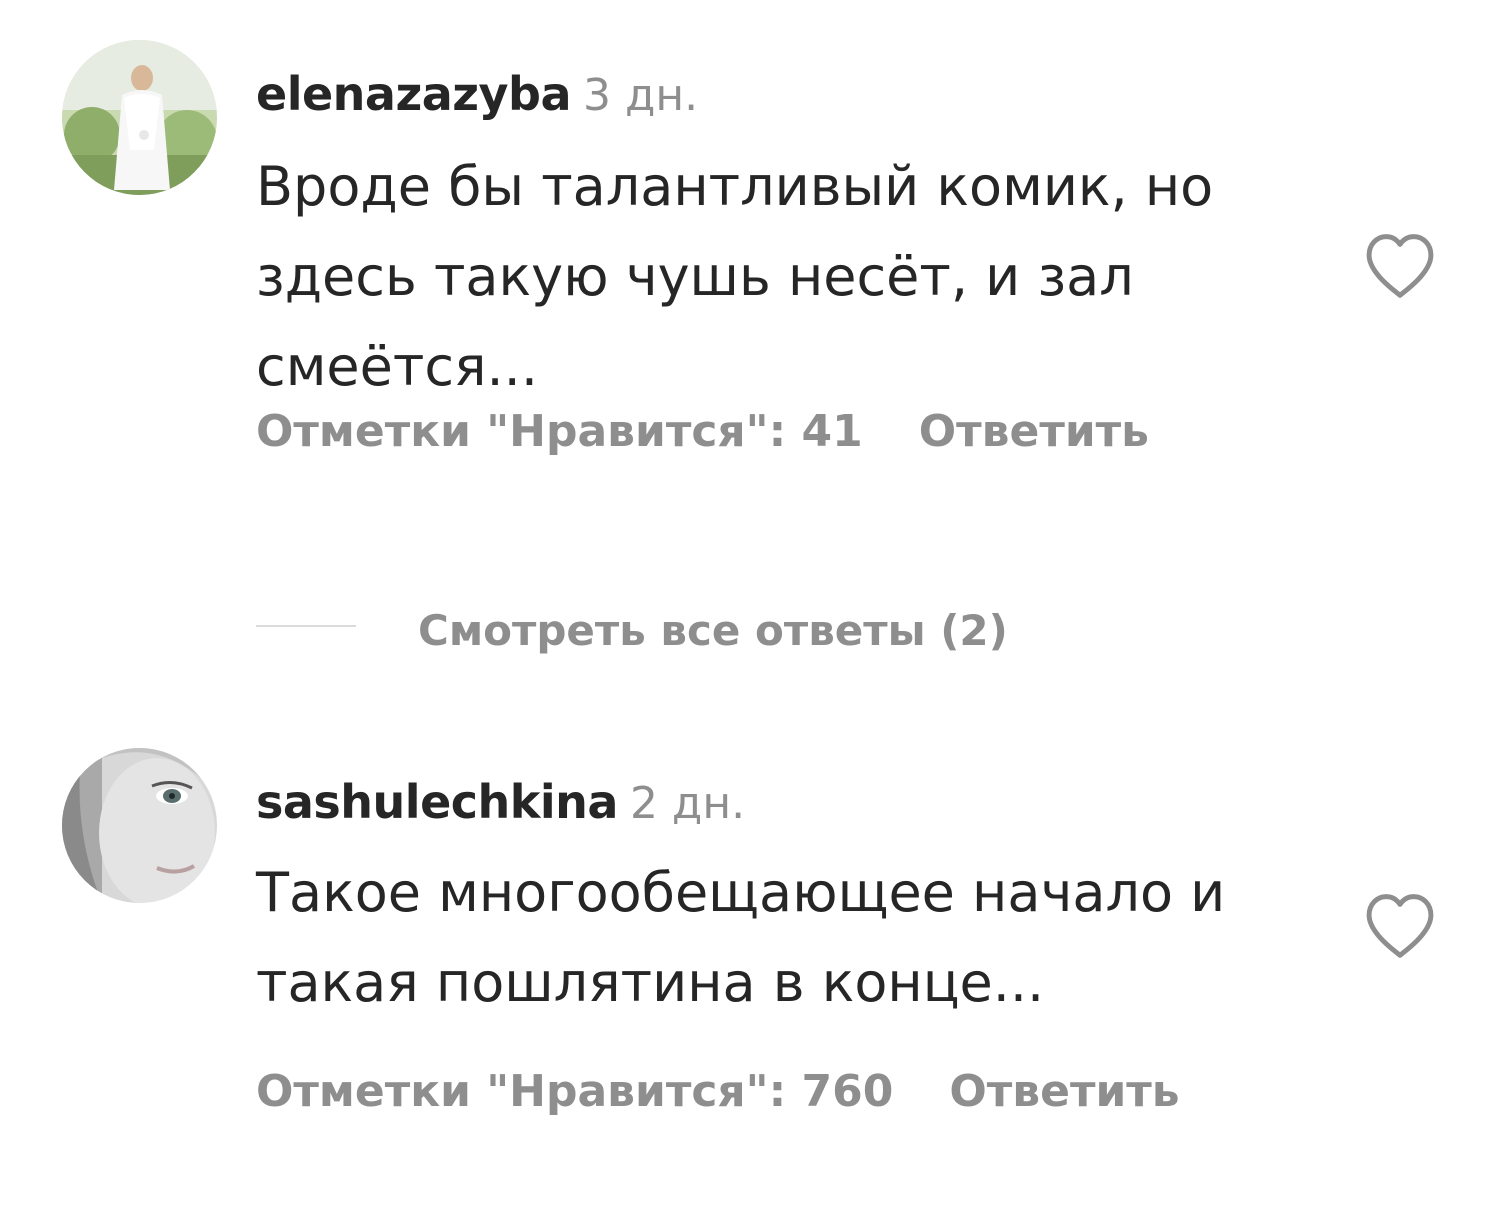  What do you see at coordinates (414, 94) in the screenshot?
I see `username: elenazazyba` at bounding box center [414, 94].